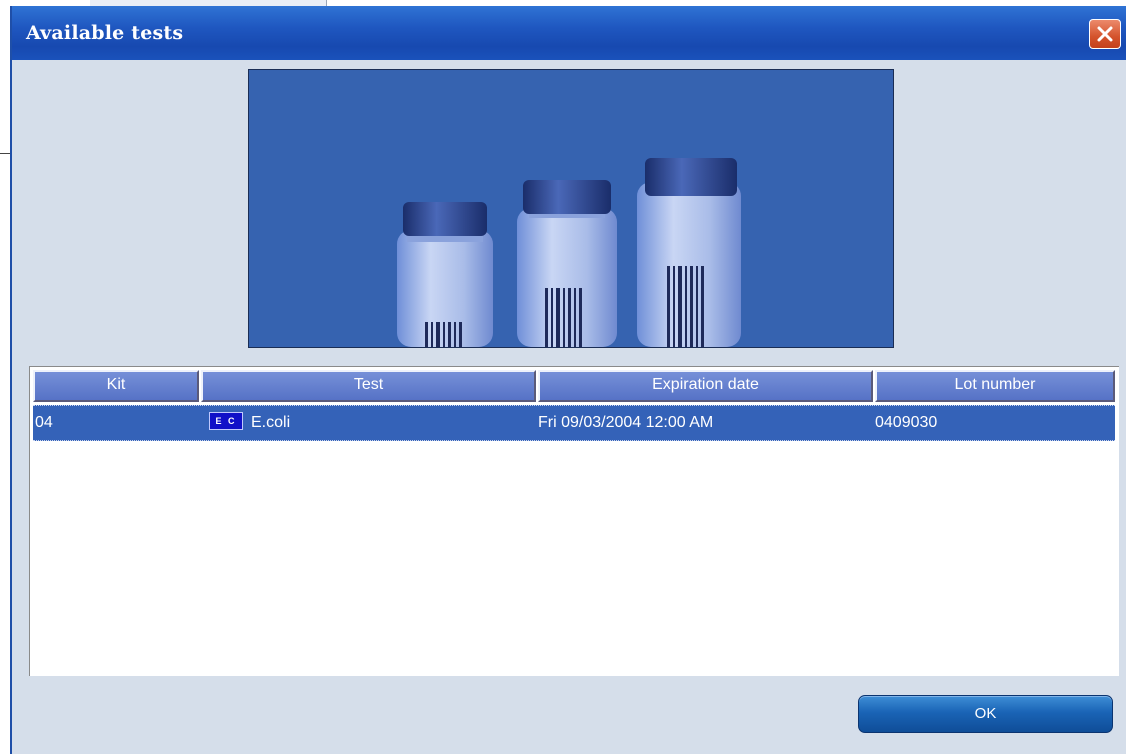 This screenshot has height=754, width=1126. I want to click on vials-image, so click(569, 252).